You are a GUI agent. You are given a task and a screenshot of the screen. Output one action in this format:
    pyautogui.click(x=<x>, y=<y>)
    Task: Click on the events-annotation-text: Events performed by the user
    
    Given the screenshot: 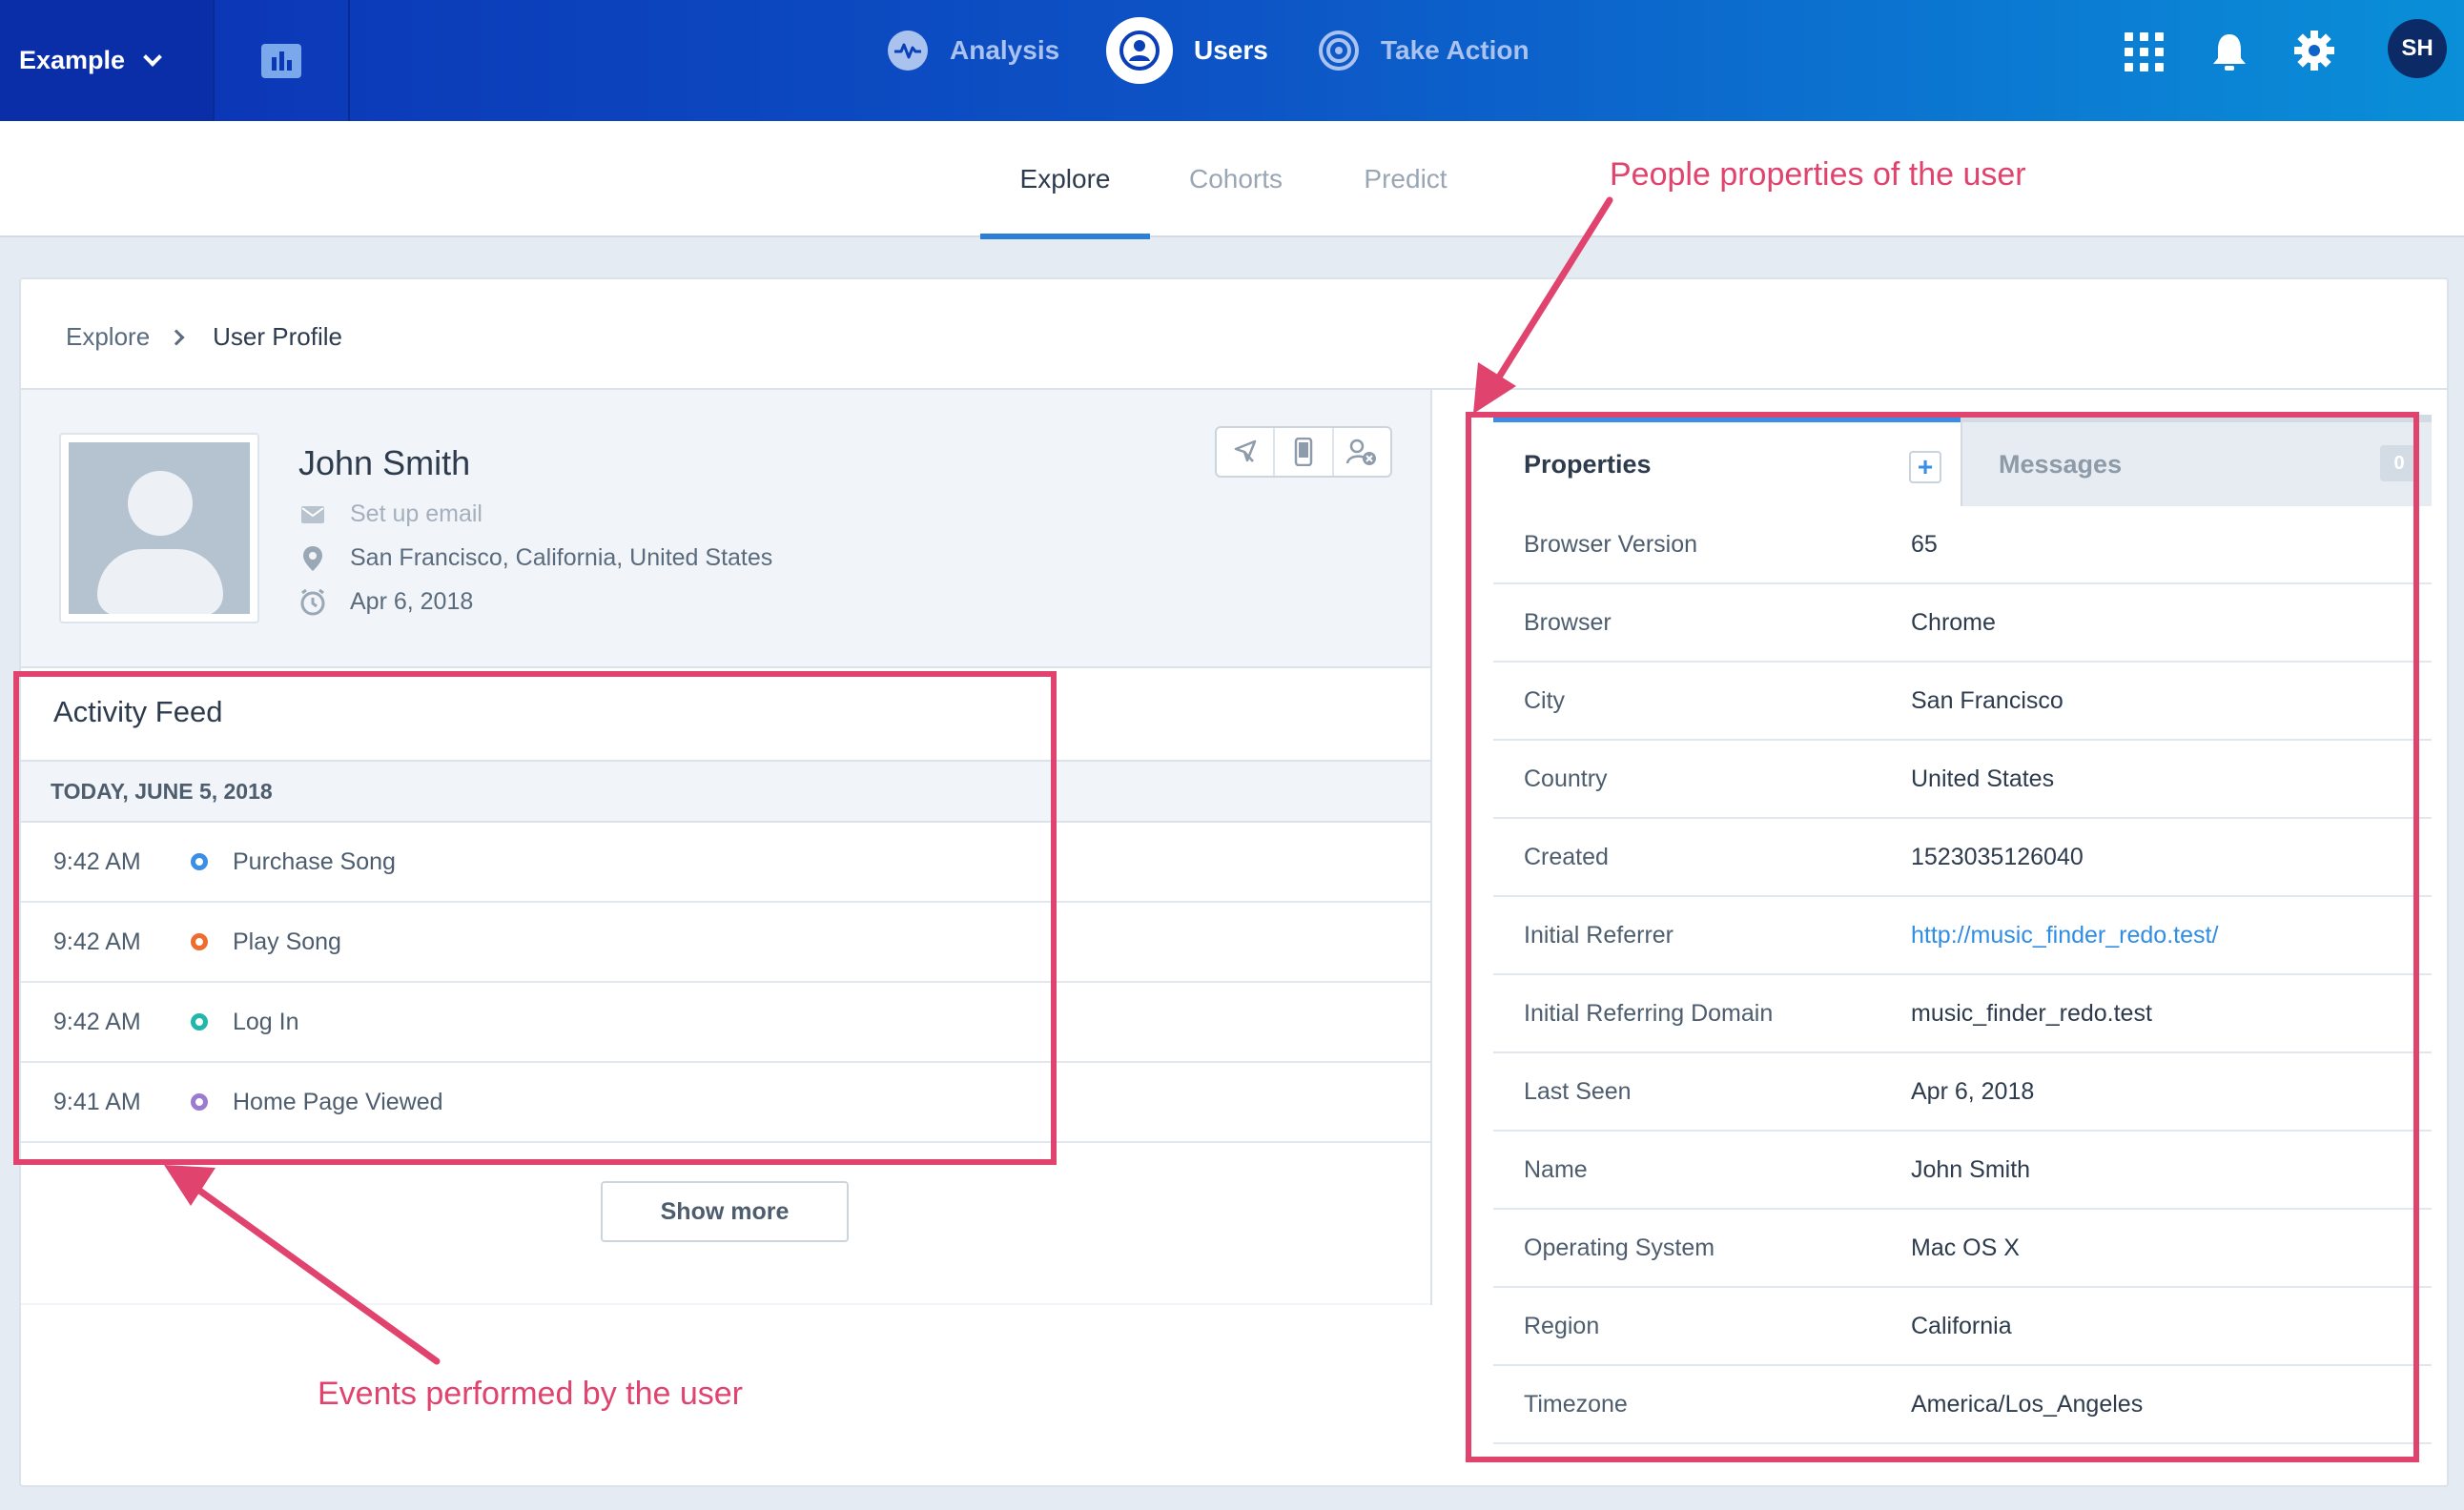 What is the action you would take?
    pyautogui.click(x=531, y=1394)
    